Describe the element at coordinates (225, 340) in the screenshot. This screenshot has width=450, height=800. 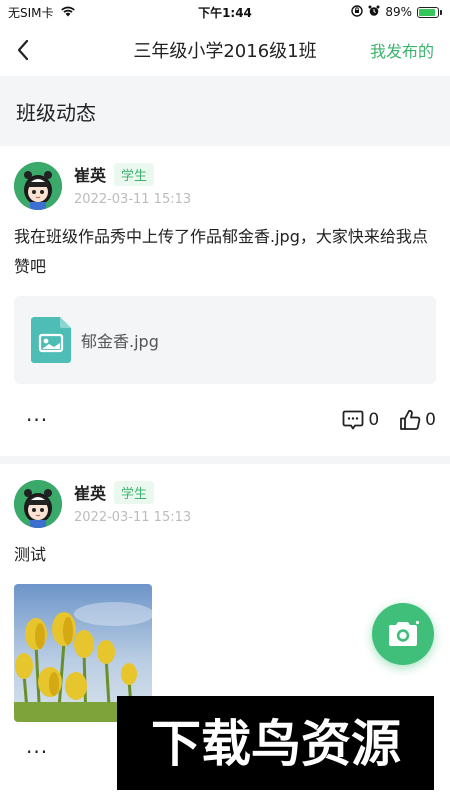
I see `attachment-card: 郁金香.jpg` at that location.